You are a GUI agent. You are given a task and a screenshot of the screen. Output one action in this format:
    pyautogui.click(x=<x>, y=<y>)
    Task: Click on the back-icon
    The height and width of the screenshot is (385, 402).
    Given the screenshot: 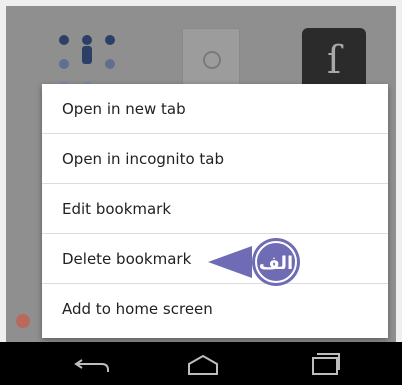 What is the action you would take?
    pyautogui.click(x=92, y=364)
    